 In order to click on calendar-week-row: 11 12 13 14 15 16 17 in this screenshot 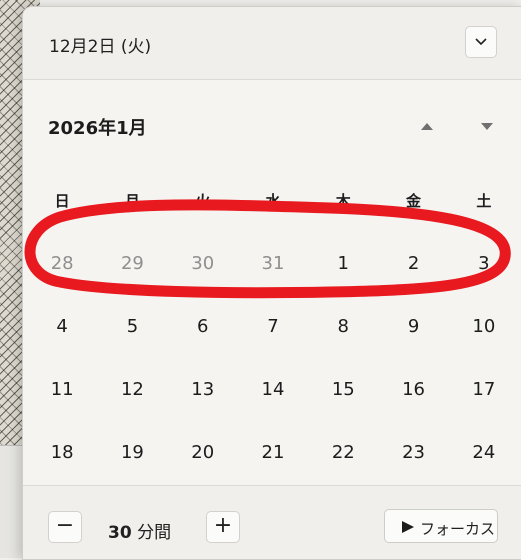, I will do `click(273, 389)`.